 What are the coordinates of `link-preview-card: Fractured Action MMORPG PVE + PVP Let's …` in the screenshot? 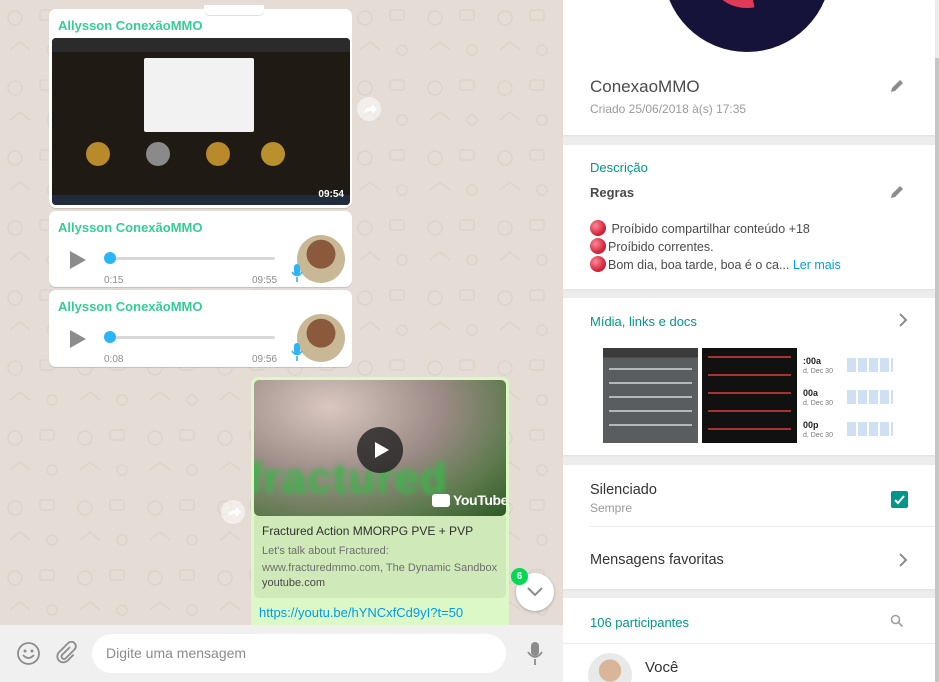 It's located at (380, 557).